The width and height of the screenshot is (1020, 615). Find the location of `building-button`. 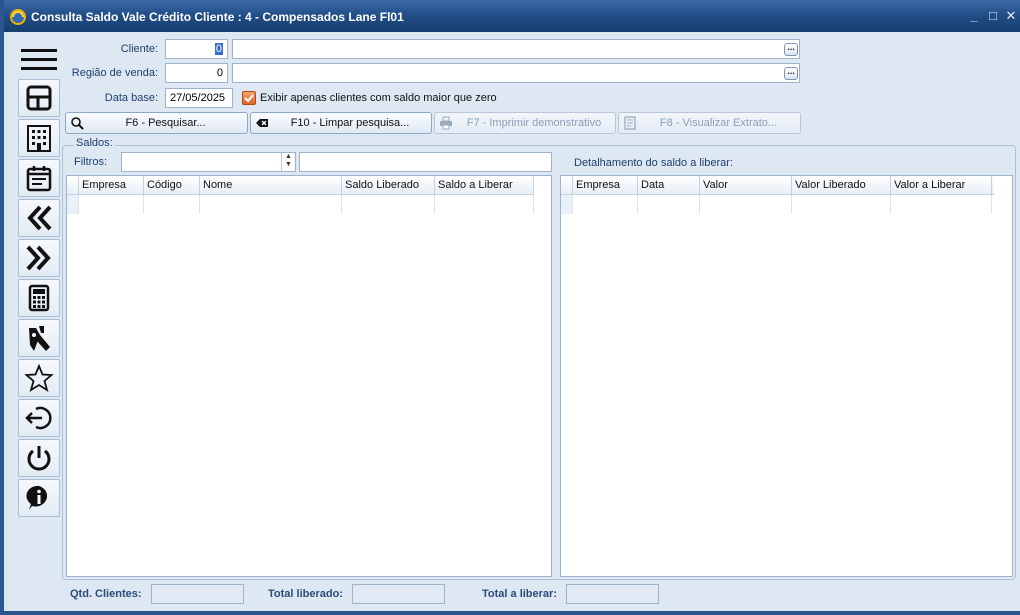

building-button is located at coordinates (39, 138).